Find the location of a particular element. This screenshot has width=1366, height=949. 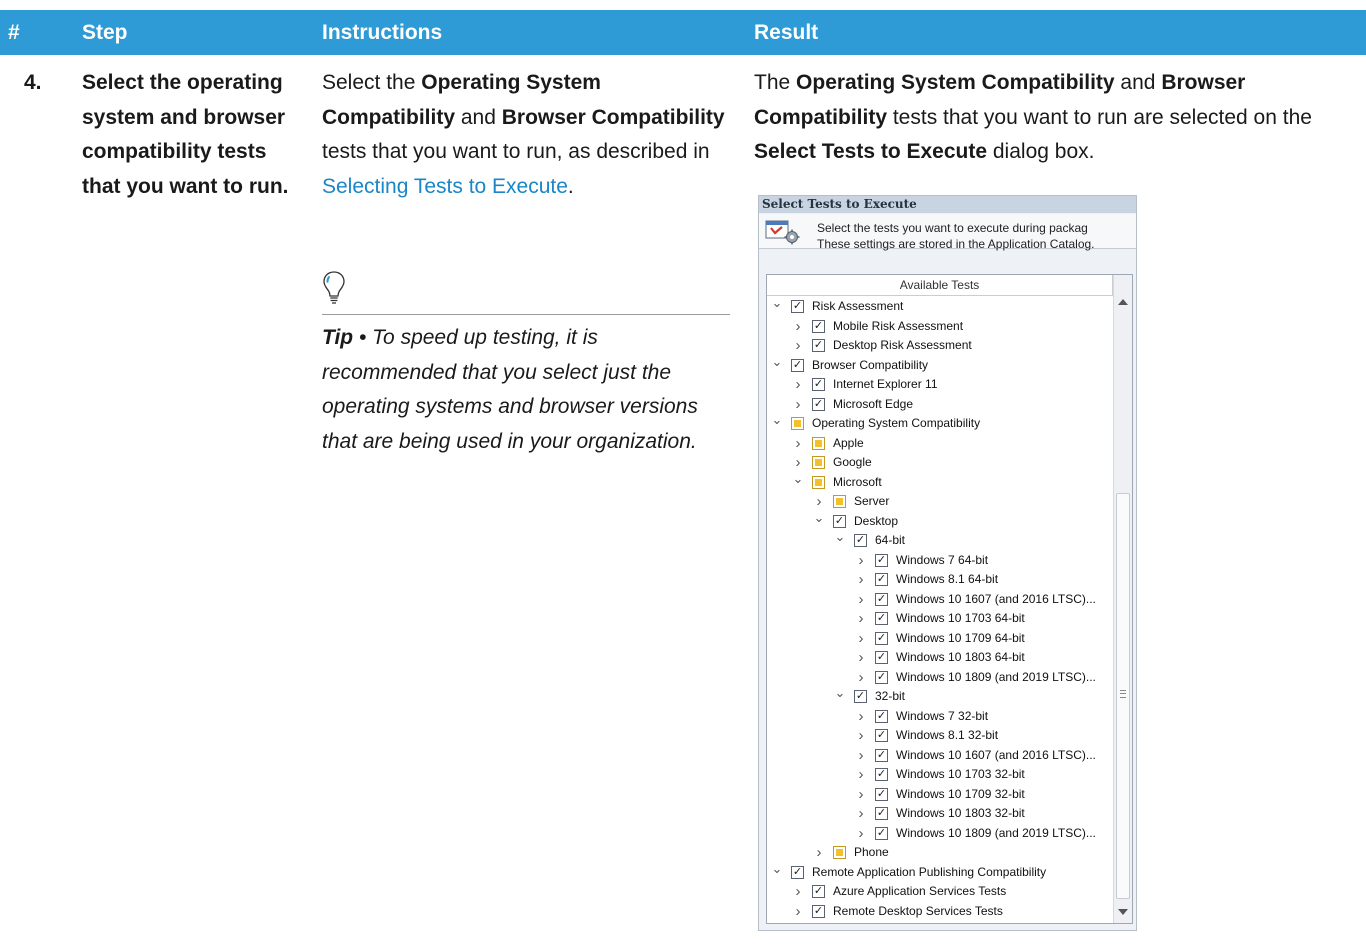

tree-item: › ✓ Windows 8.1 32-bit is located at coordinates (939, 735).